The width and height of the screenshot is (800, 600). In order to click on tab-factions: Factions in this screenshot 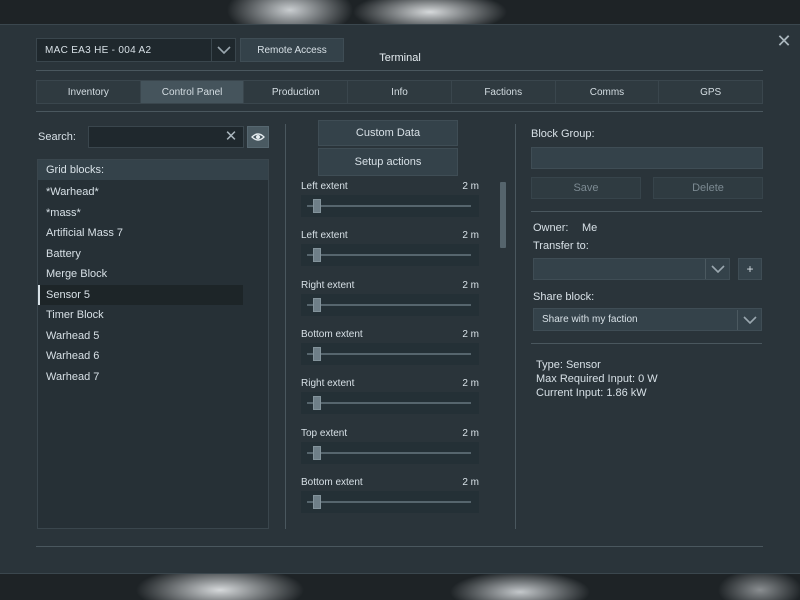, I will do `click(504, 92)`.